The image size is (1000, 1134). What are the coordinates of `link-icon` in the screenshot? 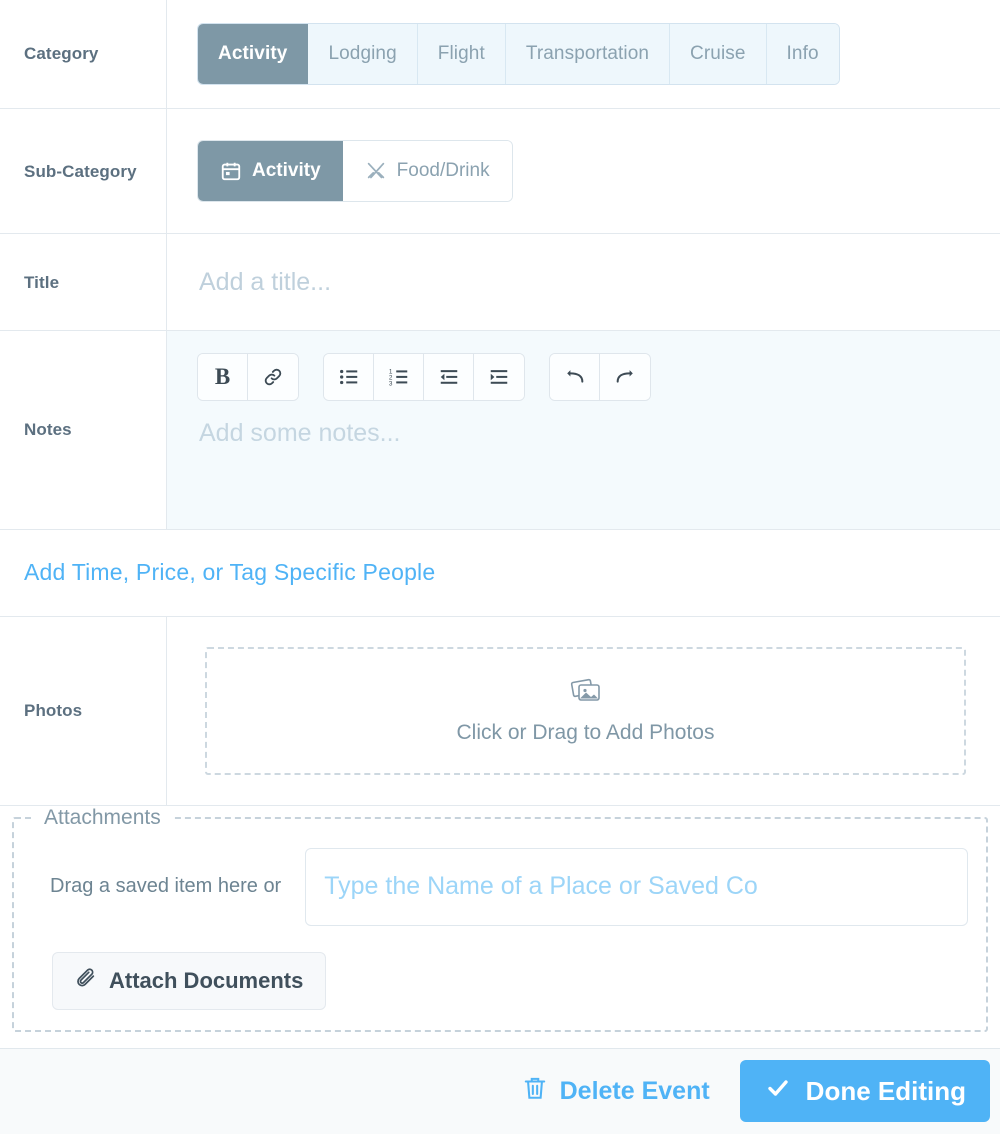 It's located at (273, 377).